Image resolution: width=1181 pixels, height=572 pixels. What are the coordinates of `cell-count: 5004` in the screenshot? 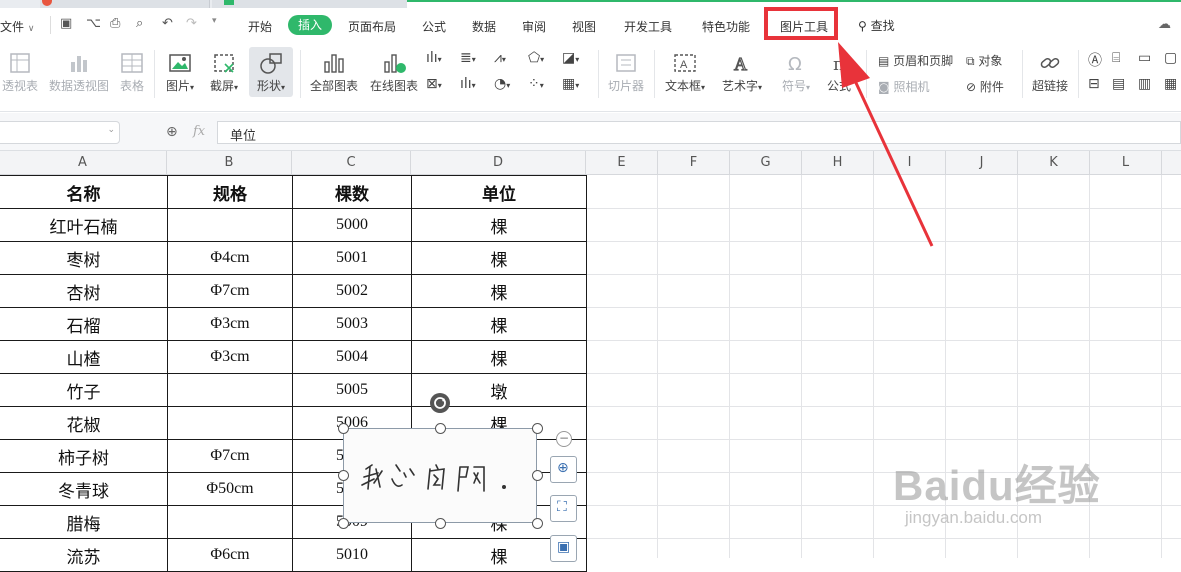 It's located at (352, 357).